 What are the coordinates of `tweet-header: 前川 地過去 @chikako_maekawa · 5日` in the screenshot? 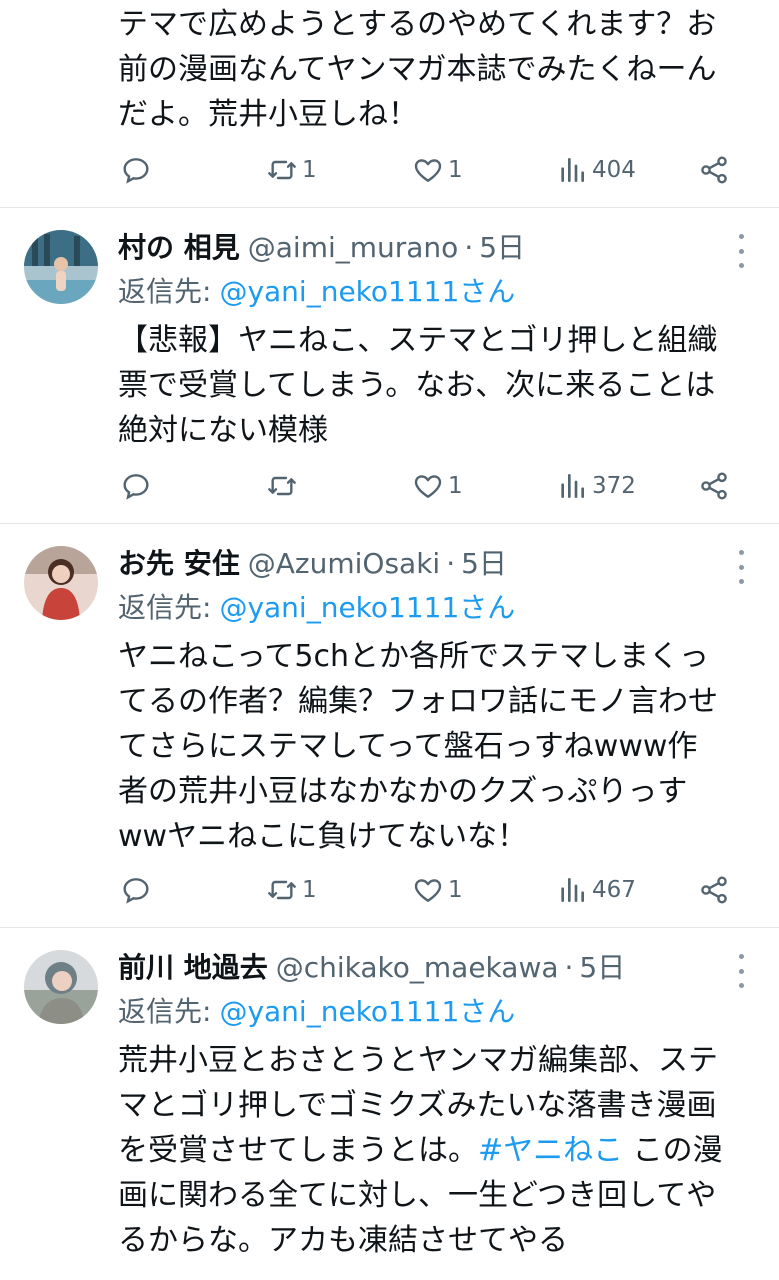 It's located at (371, 968).